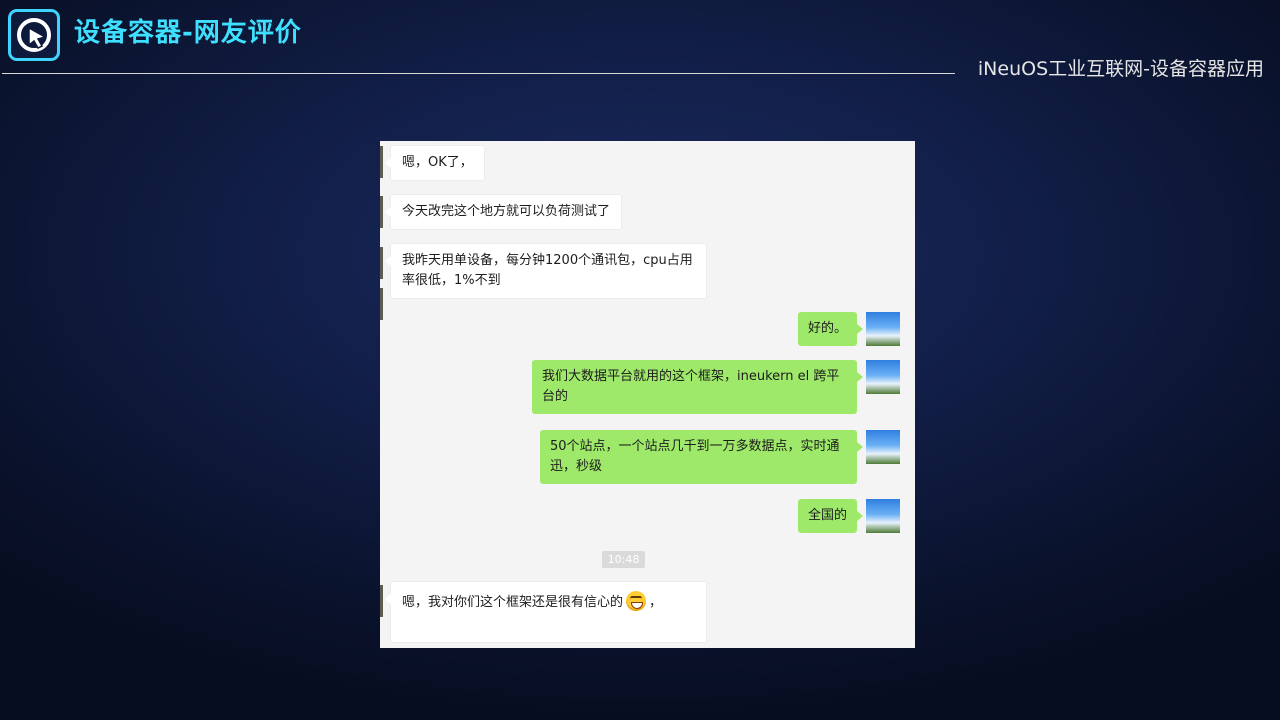  What do you see at coordinates (695, 456) in the screenshot?
I see `message-text: 50个站点，一个站点几千到一万多数据点，实时通迅，秒级` at bounding box center [695, 456].